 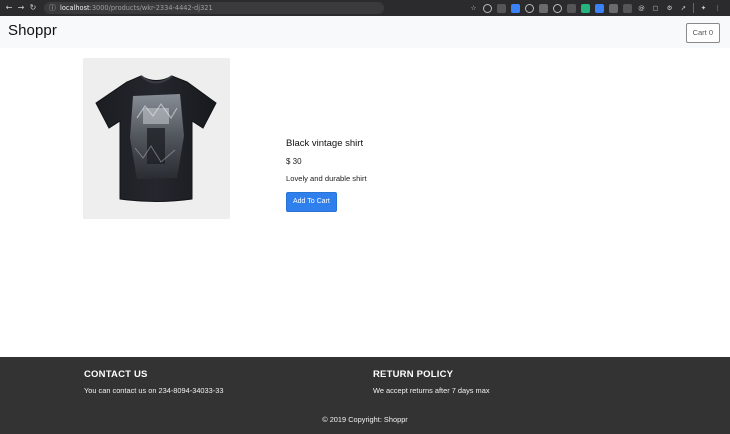 What do you see at coordinates (52, 8) in the screenshot?
I see `info-icon: ⓘ` at bounding box center [52, 8].